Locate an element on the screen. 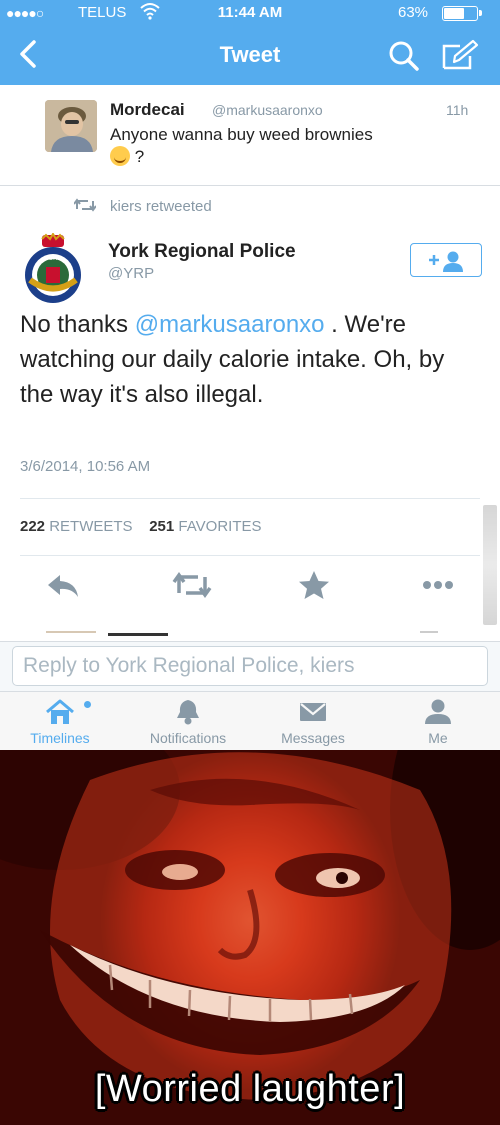  tab-label: Messages is located at coordinates (313, 738).